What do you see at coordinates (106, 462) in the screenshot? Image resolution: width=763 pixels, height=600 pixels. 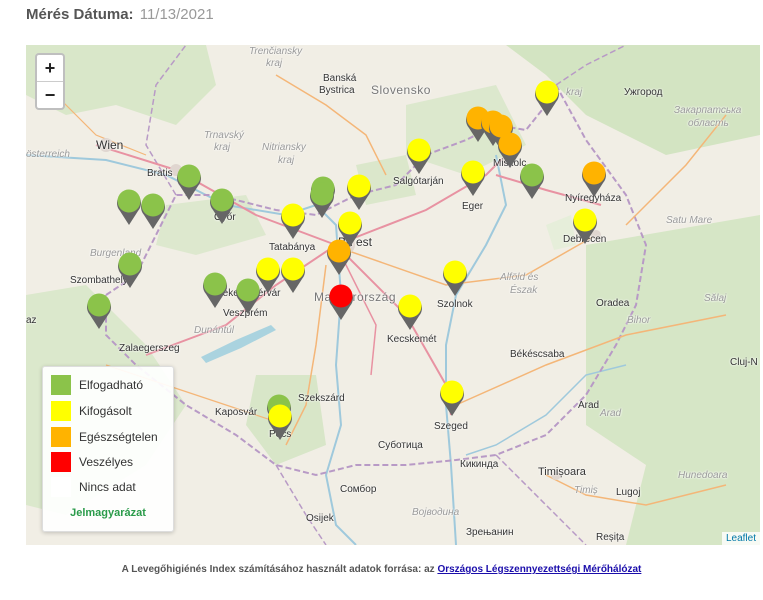 I see `legend-label: Veszélyes` at bounding box center [106, 462].